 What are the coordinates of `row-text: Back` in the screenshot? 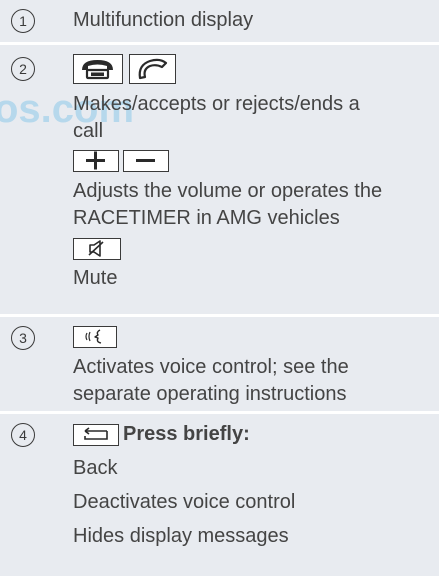 It's located at (95, 468).